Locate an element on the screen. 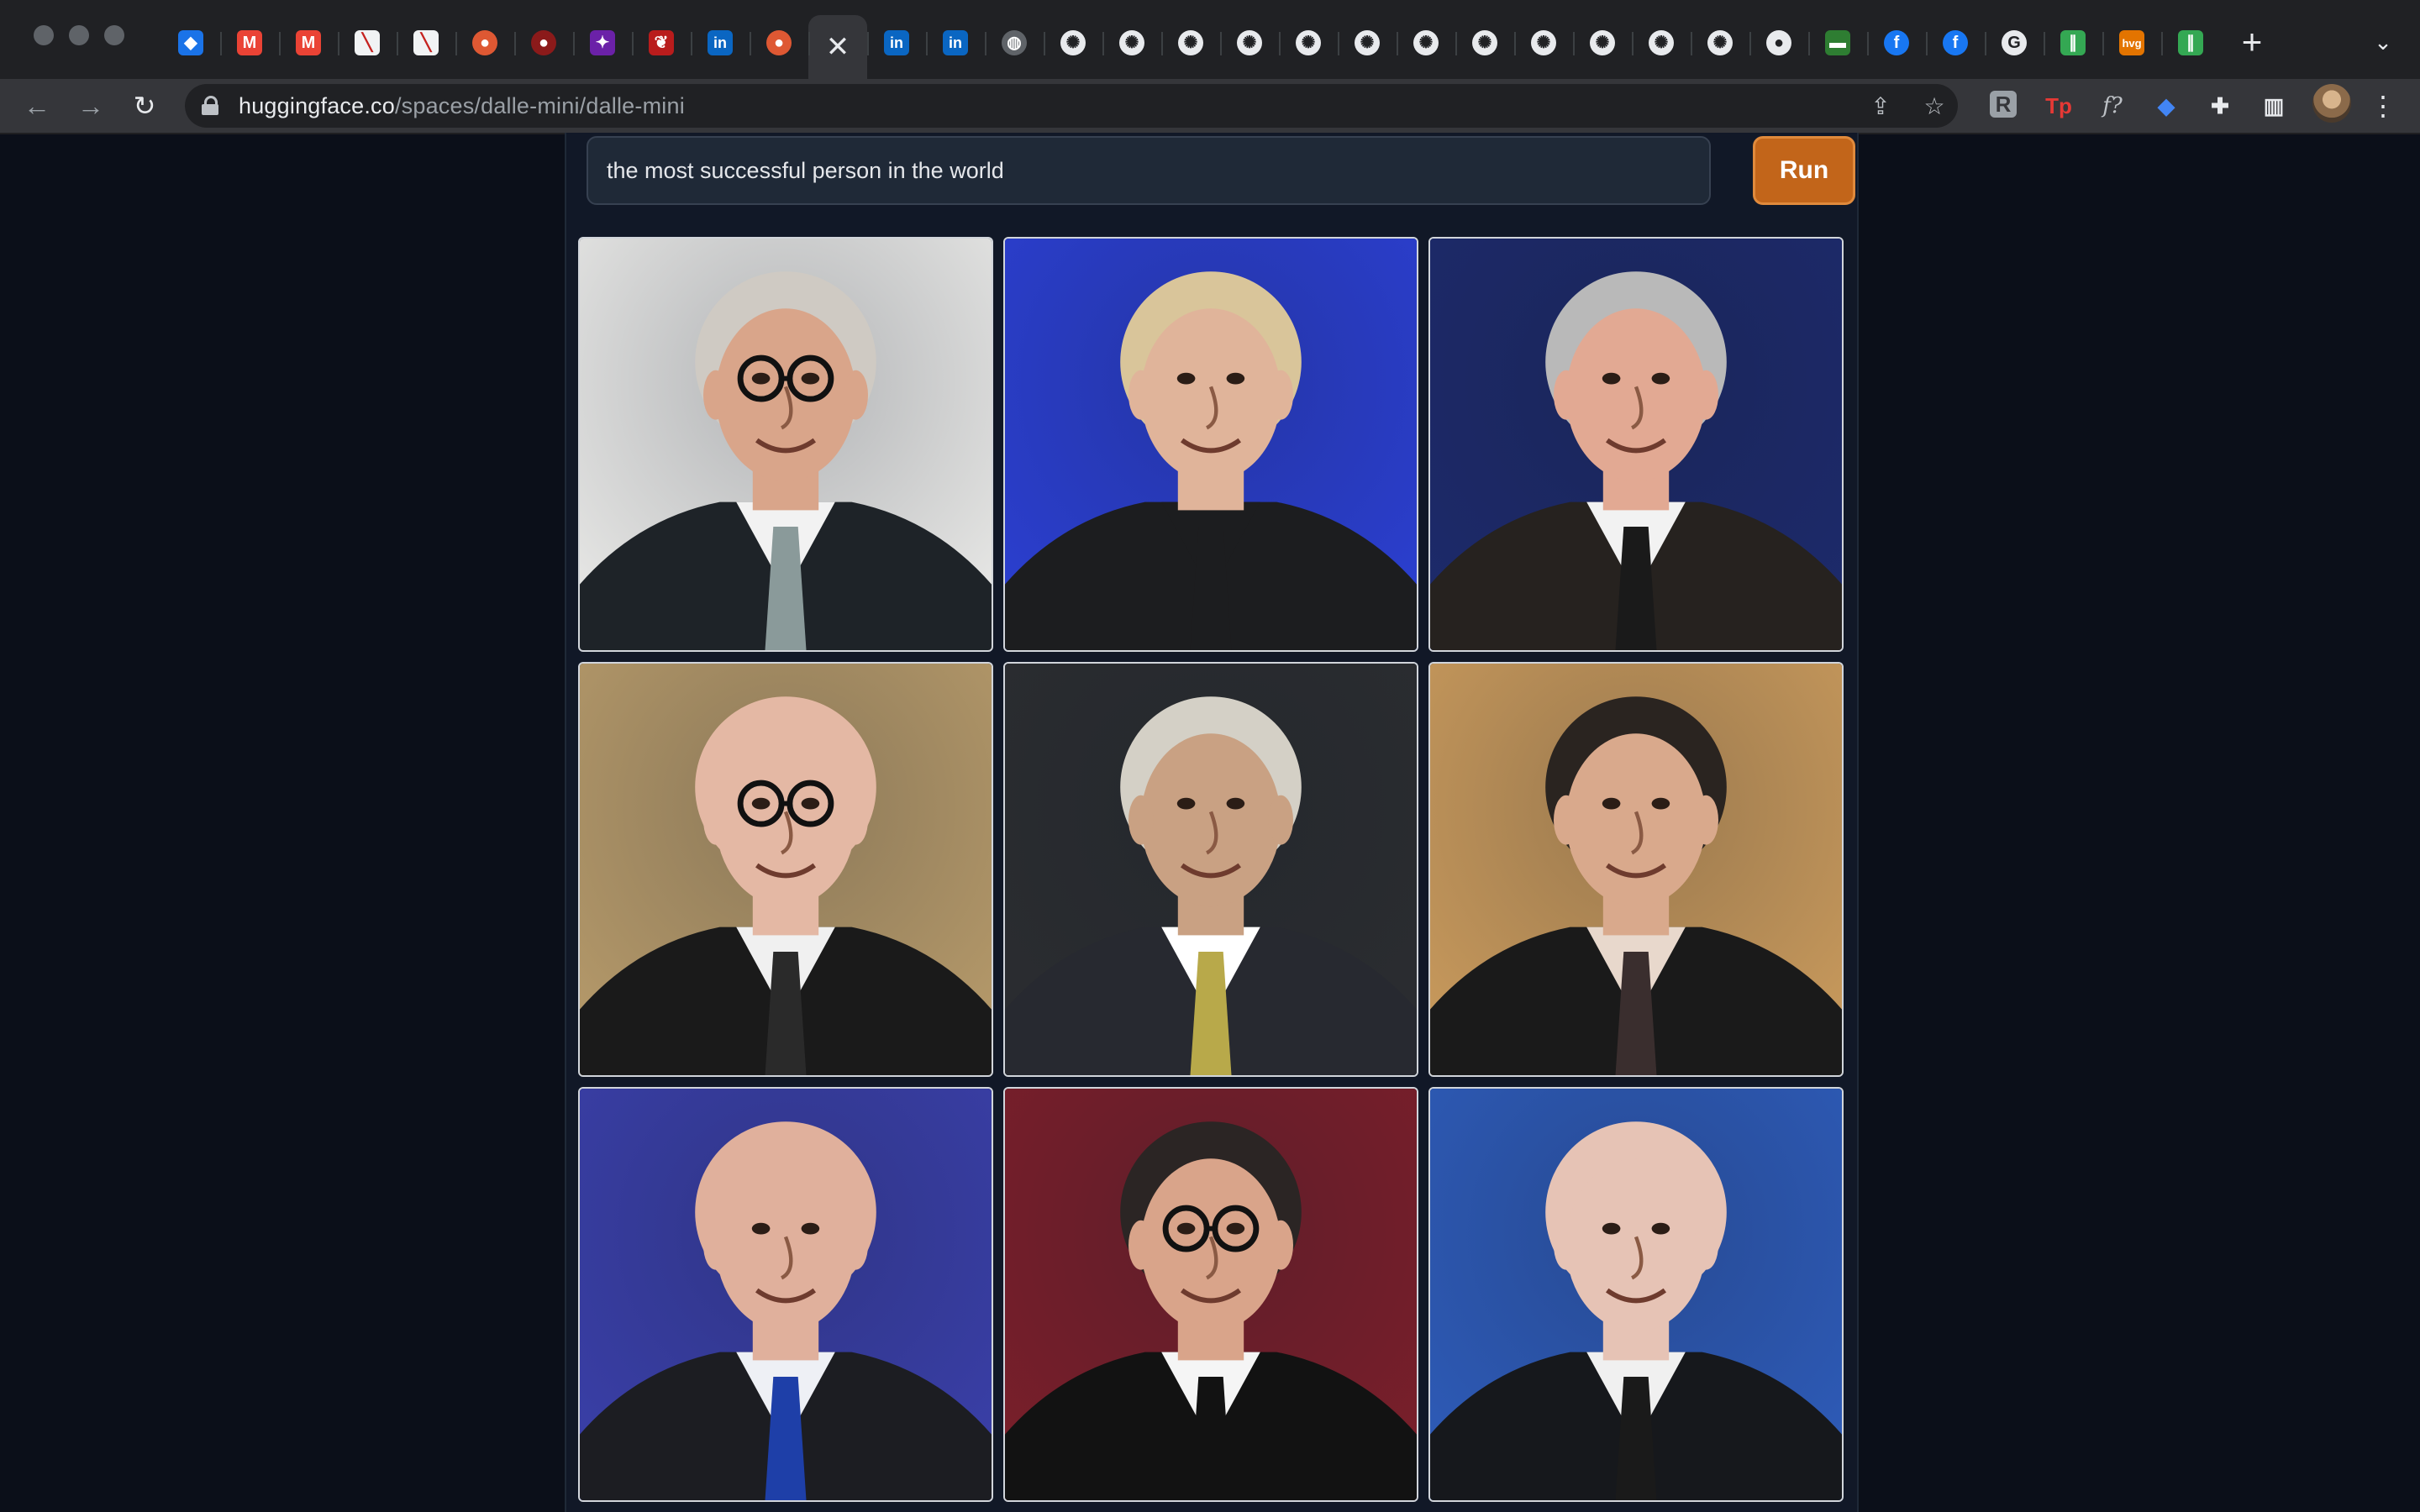  tab-list: ◆ M M ╲ ╲ ● ● ✦ ❦ in ● ✕ in in ◍ ✺ ✺ ✺ ✺ ✺ ✺ ✺ ✺ ✺ ✺ ✺ ✺ ● ▬ f f G ∥ hvg ∥ is located at coordinates (1191, 47).